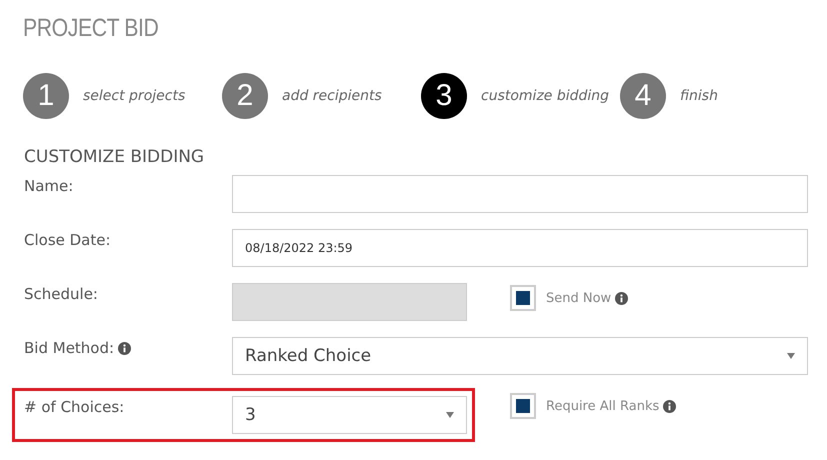  What do you see at coordinates (46, 96) in the screenshot?
I see `step-number: 1` at bounding box center [46, 96].